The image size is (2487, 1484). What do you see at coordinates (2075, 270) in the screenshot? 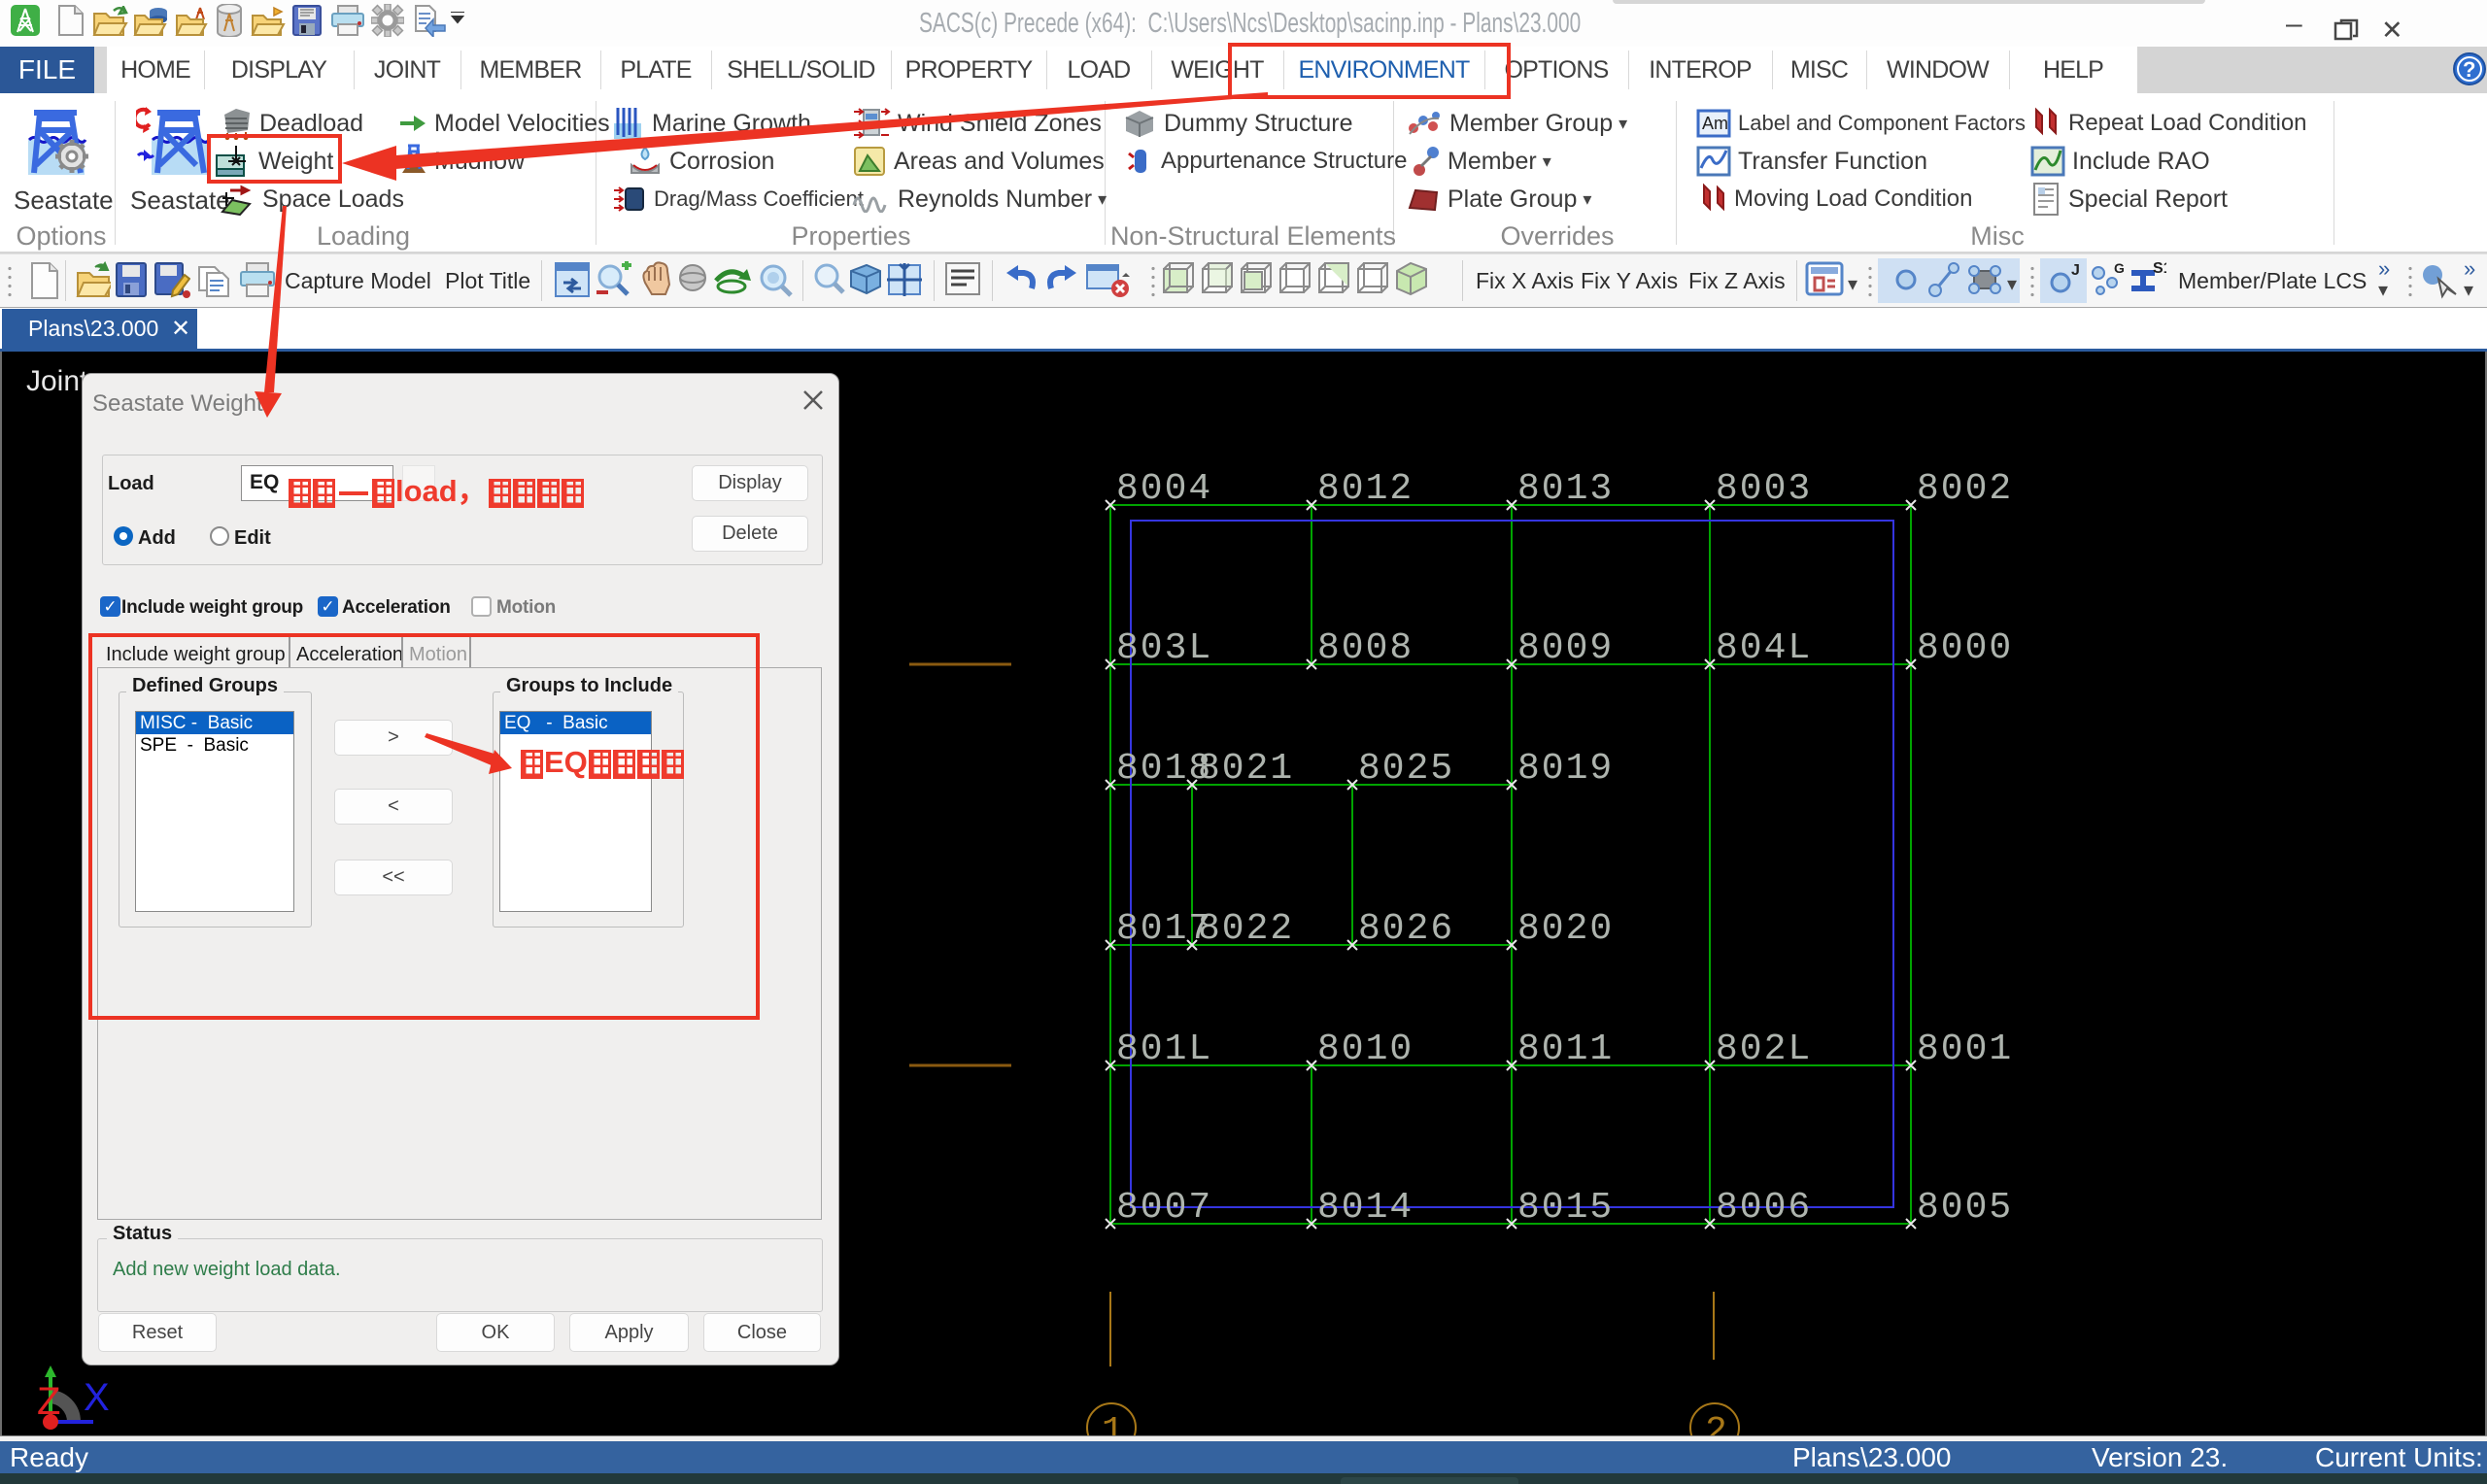
I see `svg-text: J` at bounding box center [2075, 270].